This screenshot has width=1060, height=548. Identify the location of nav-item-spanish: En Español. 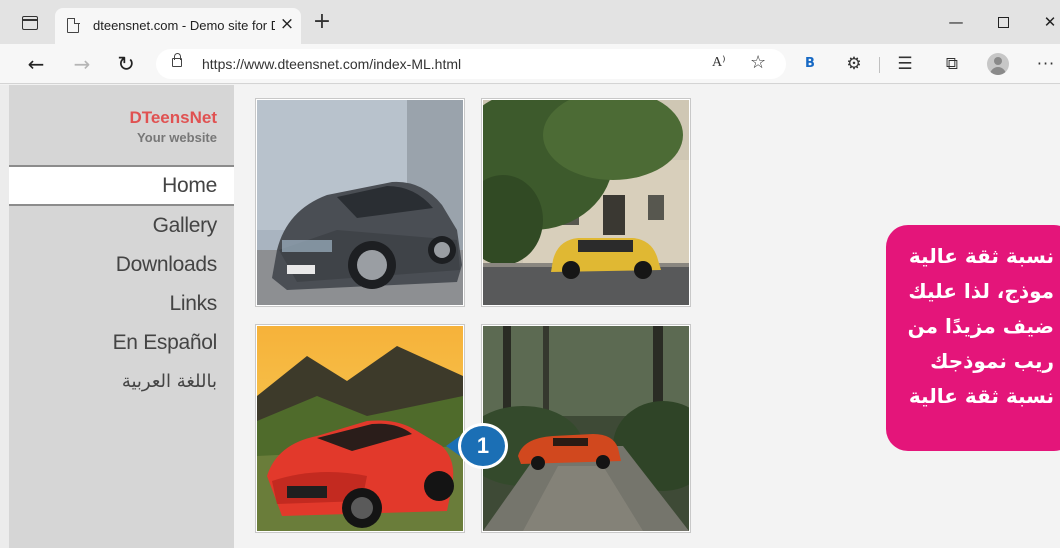
(121, 342).